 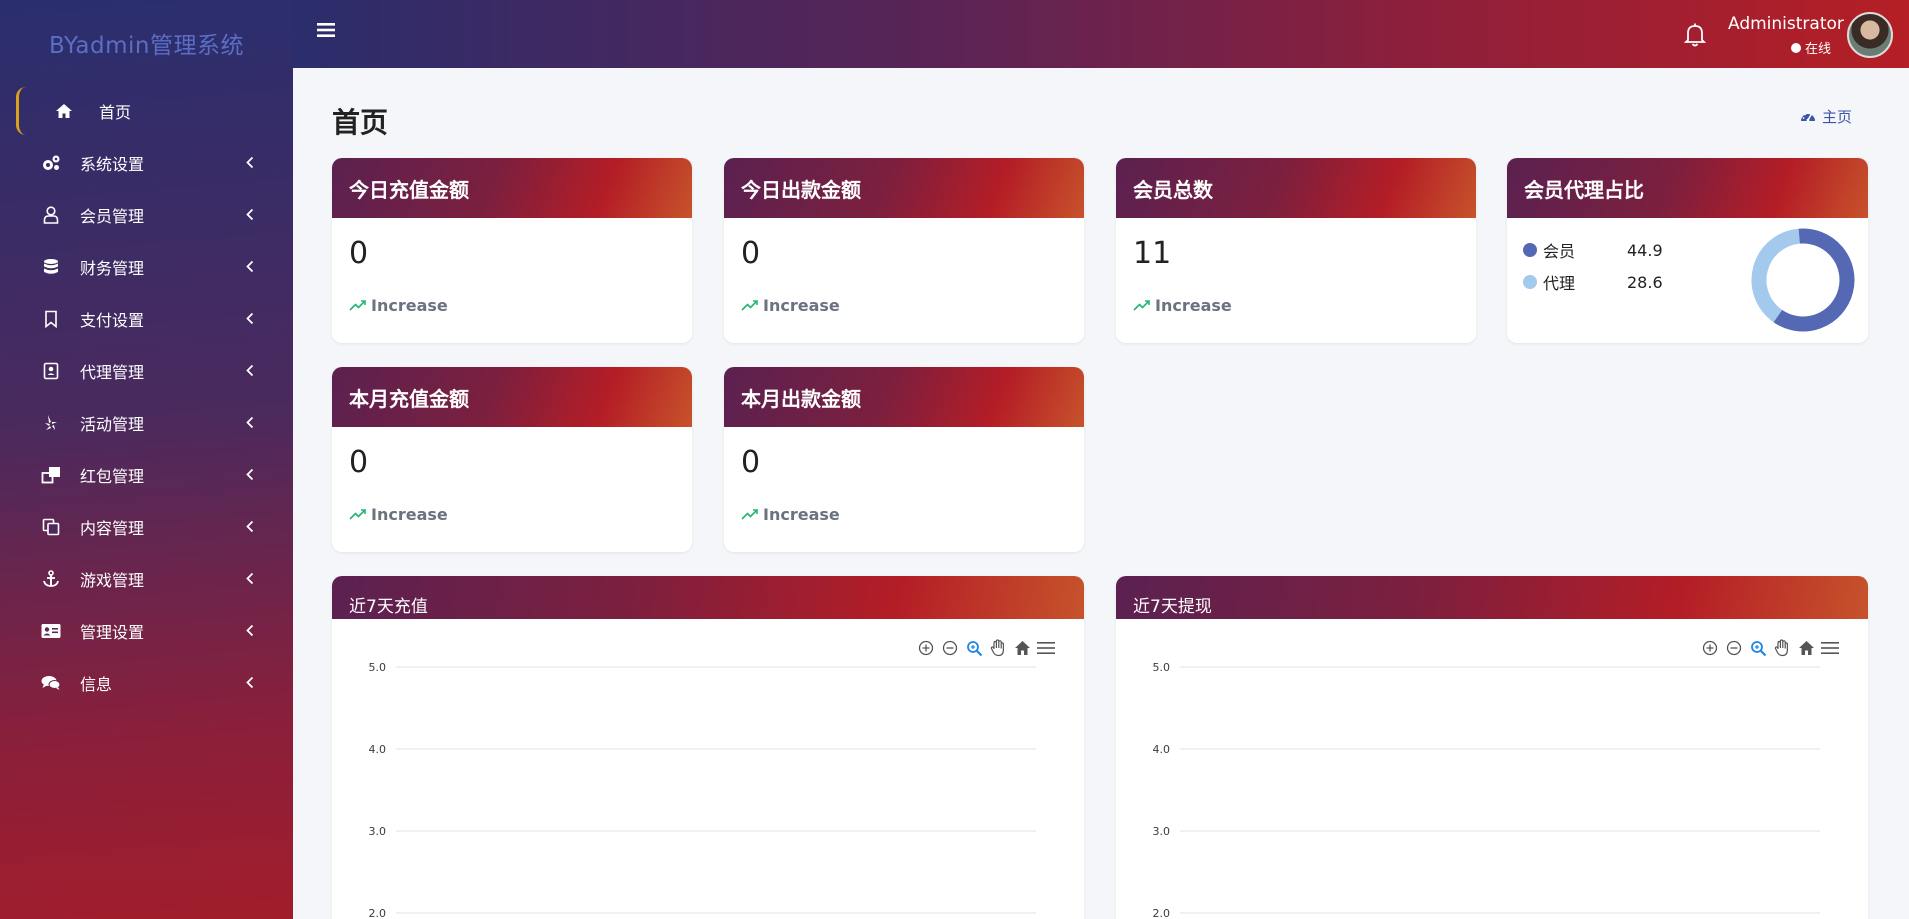 I want to click on card-value: 11, so click(x=1152, y=253).